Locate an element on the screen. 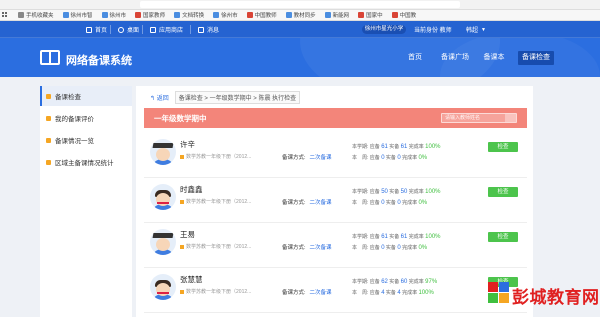 This screenshot has height=317, width=600. nav-lesson-book: 备课本 is located at coordinates (494, 58).